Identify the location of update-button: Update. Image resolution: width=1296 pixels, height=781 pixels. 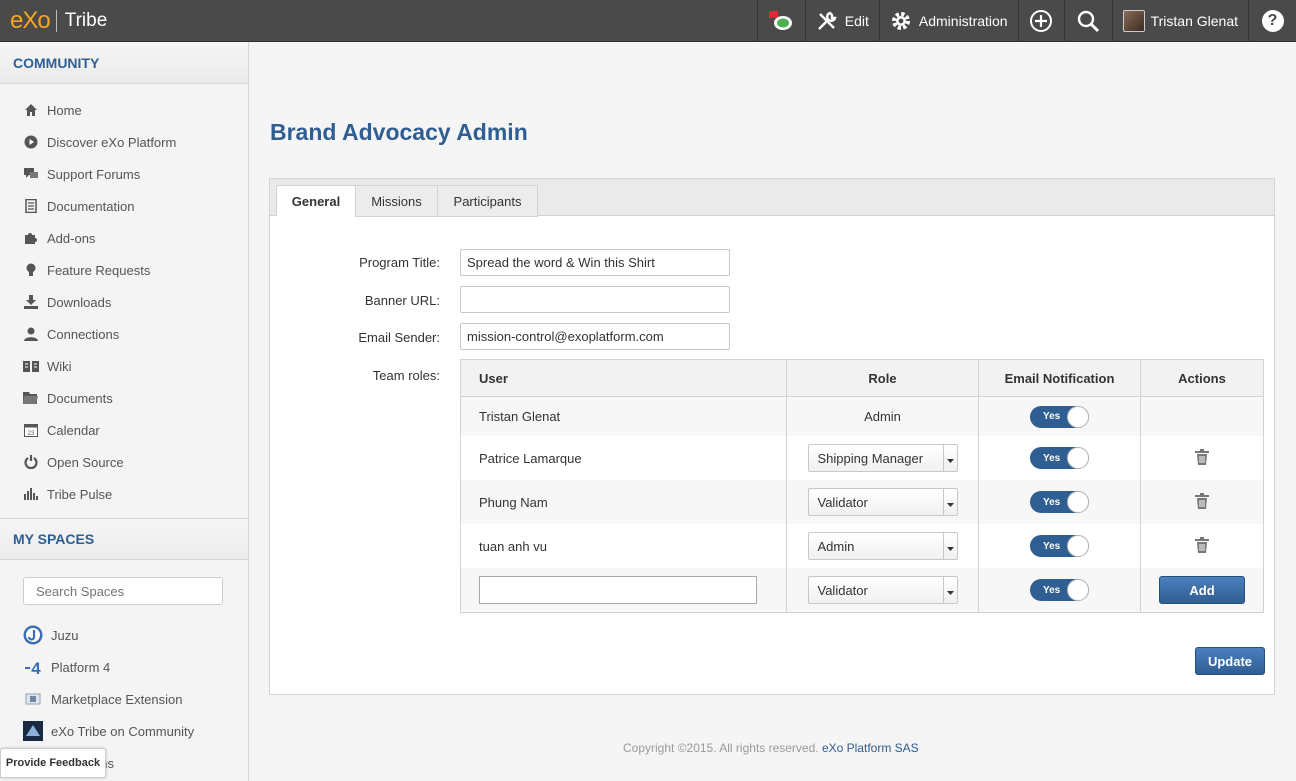
(1230, 661).